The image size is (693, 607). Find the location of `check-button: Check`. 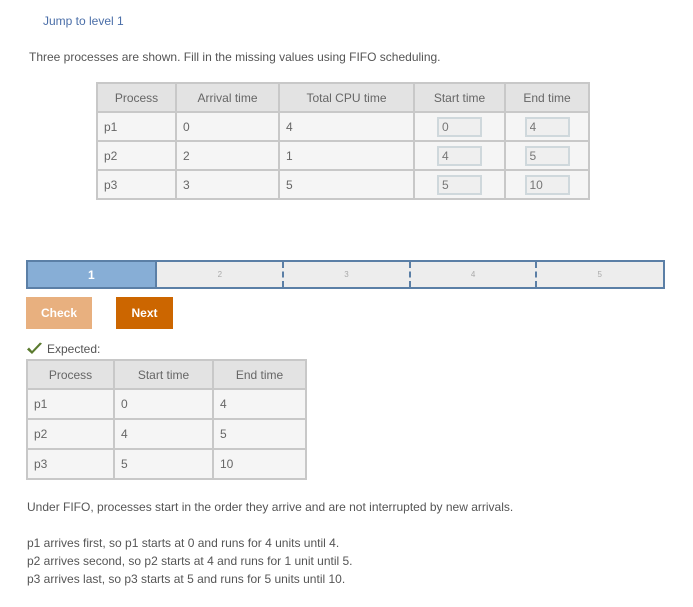

check-button: Check is located at coordinates (59, 313).